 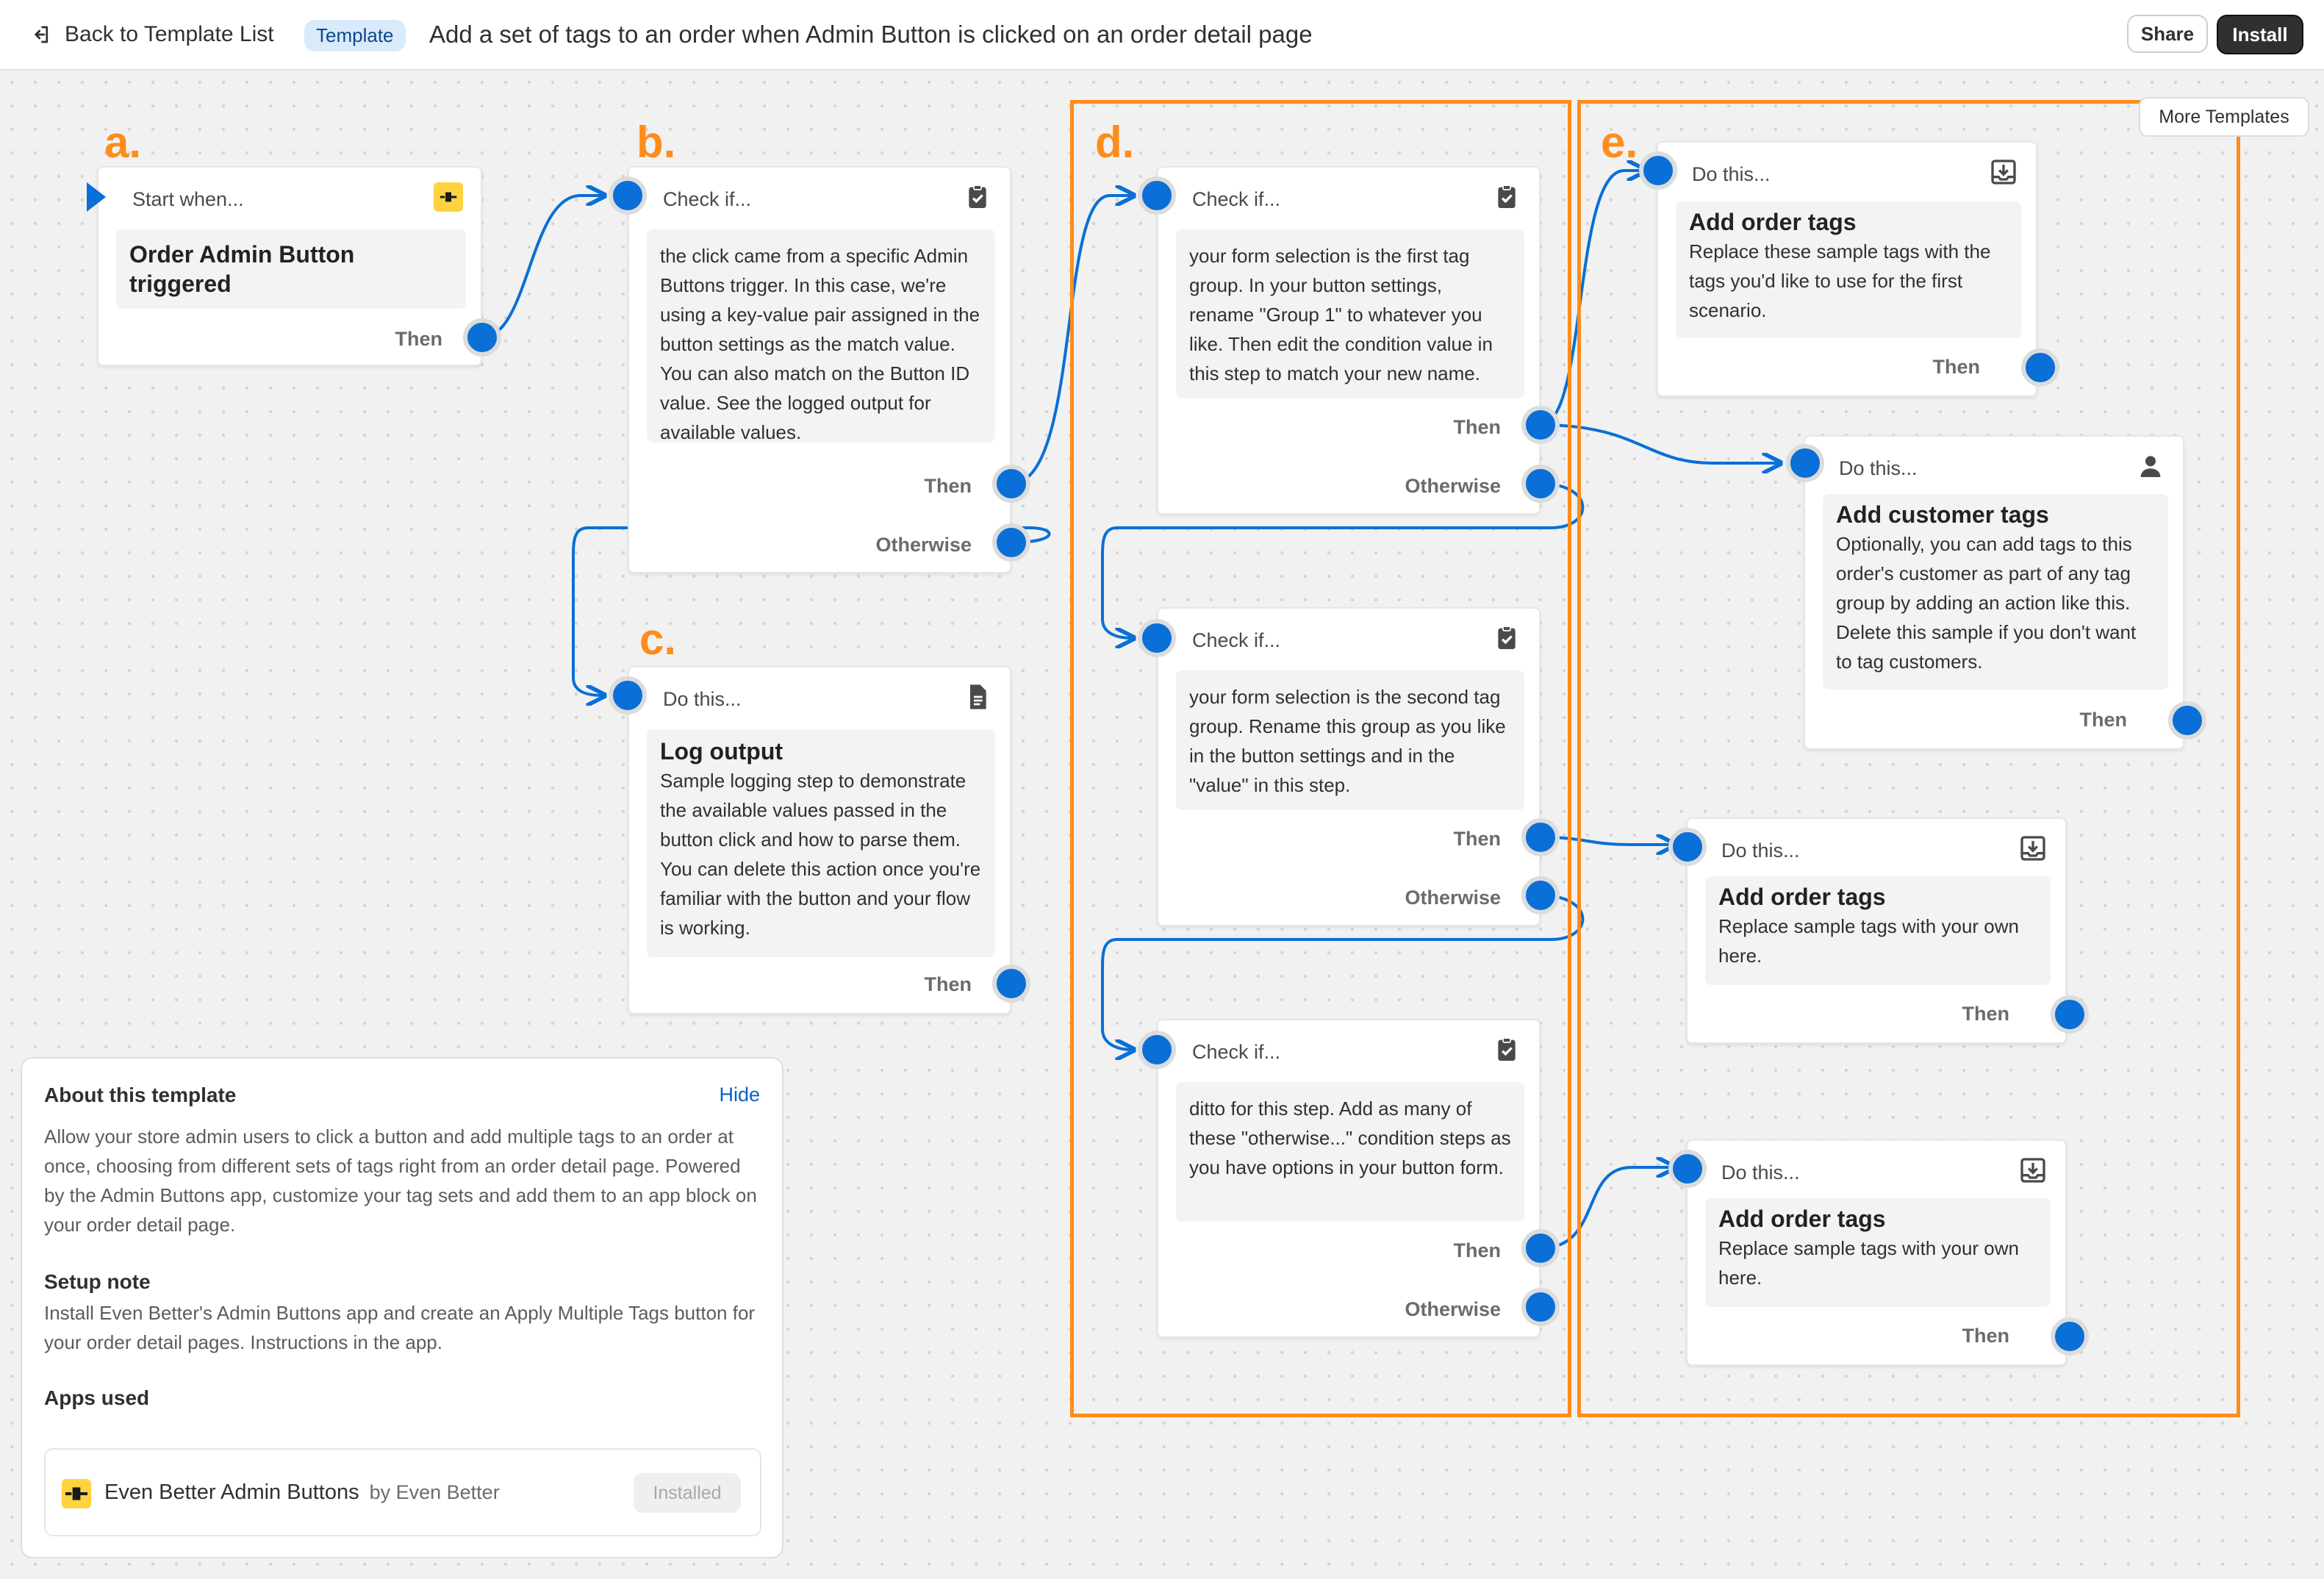 What do you see at coordinates (97, 1397) in the screenshot?
I see `apps-used-title: Apps used` at bounding box center [97, 1397].